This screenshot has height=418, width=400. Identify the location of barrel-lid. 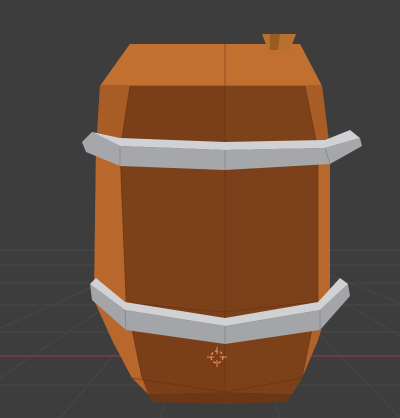
(211, 65).